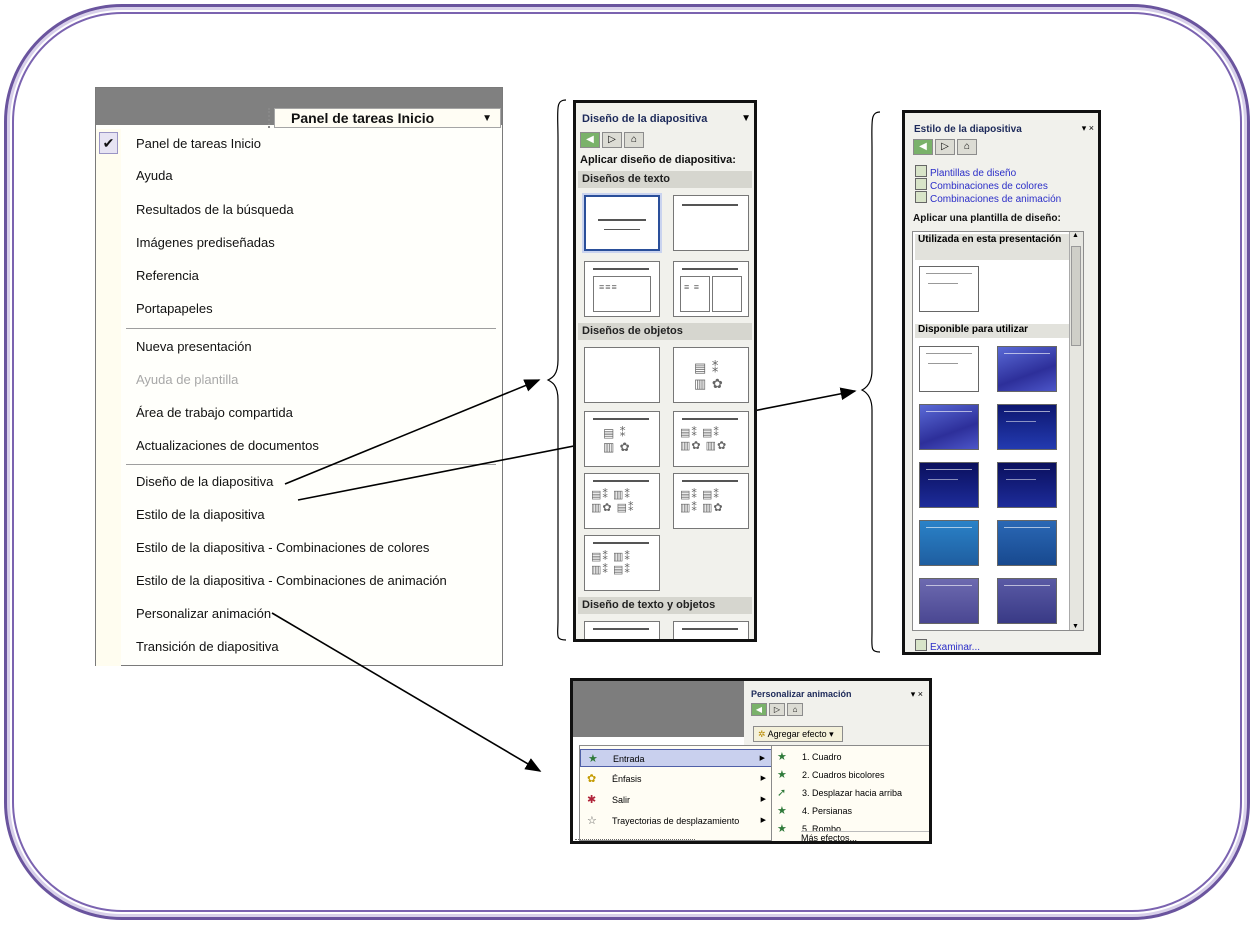 The image size is (1258, 926). What do you see at coordinates (981, 185) in the screenshot?
I see `link-color-schemes: Combinaciones de colores` at bounding box center [981, 185].